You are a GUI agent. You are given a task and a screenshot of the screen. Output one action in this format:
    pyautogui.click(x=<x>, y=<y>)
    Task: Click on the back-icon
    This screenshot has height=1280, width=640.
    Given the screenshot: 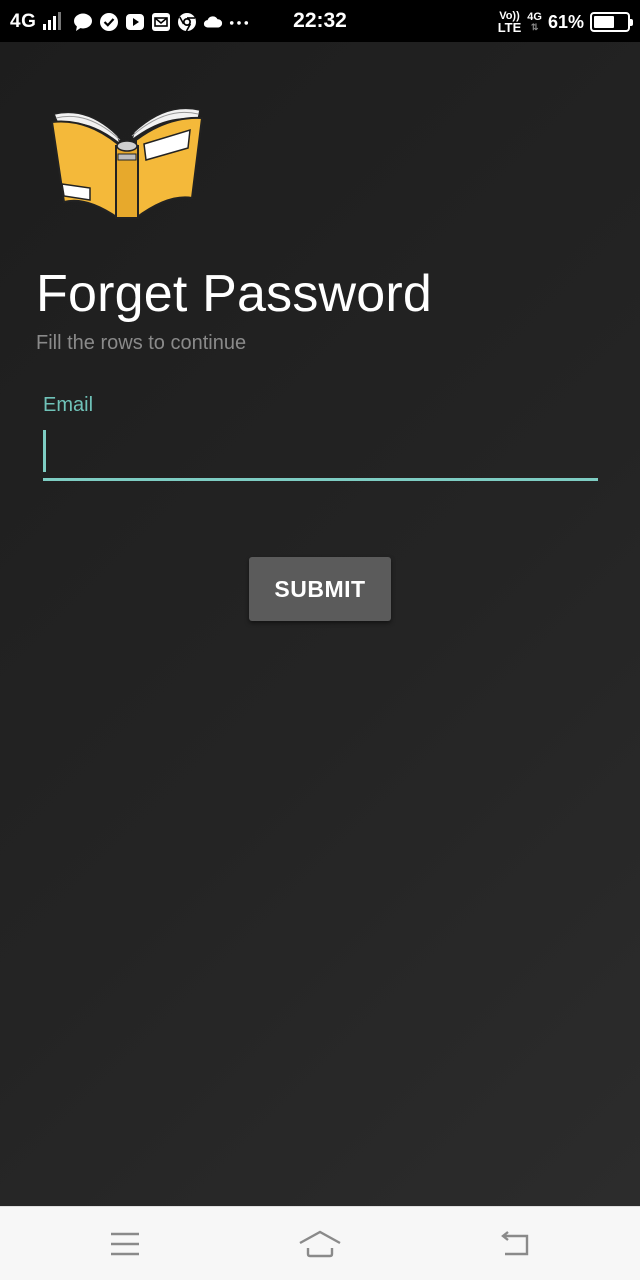 What is the action you would take?
    pyautogui.click(x=515, y=1244)
    